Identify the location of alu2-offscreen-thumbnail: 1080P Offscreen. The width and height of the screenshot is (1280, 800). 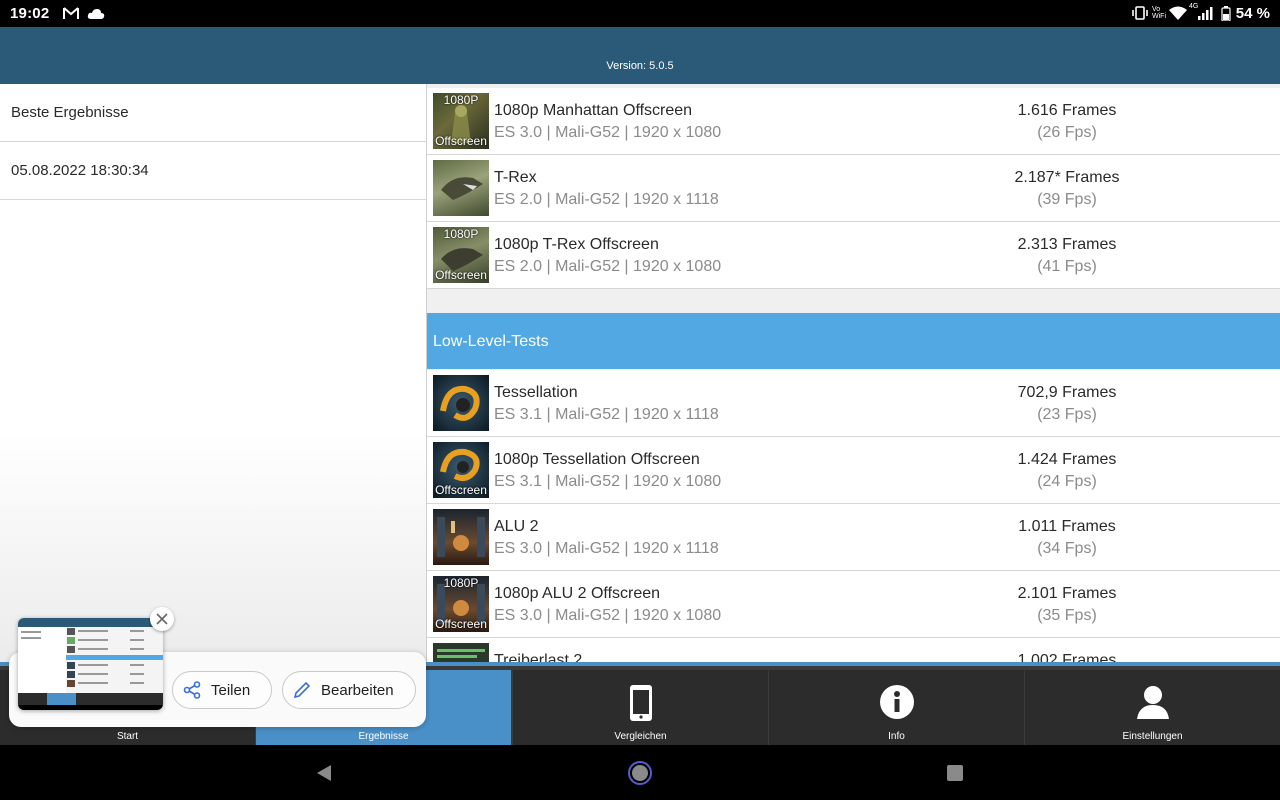
(461, 604).